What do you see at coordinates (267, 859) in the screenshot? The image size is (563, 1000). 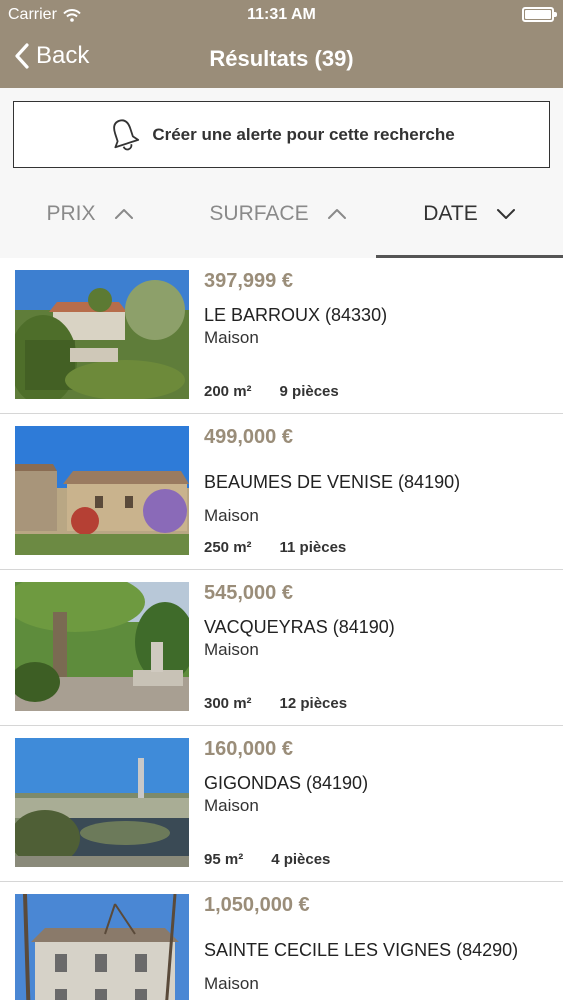 I see `listing-meta: 95 m² 4 pièces` at bounding box center [267, 859].